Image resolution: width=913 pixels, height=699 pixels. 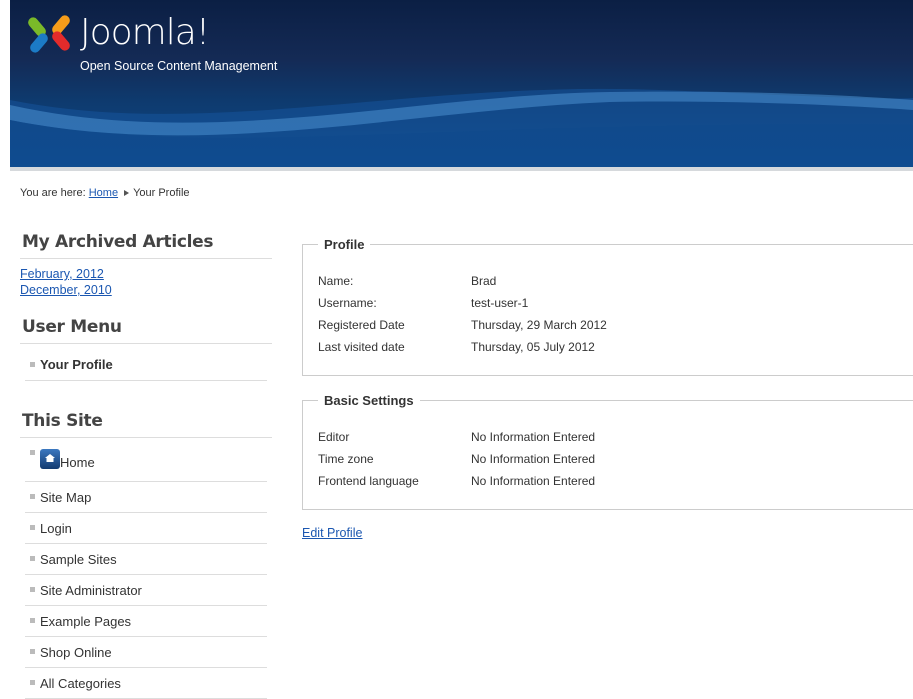 What do you see at coordinates (615, 459) in the screenshot?
I see `settings-row: Time zone No Information Entered` at bounding box center [615, 459].